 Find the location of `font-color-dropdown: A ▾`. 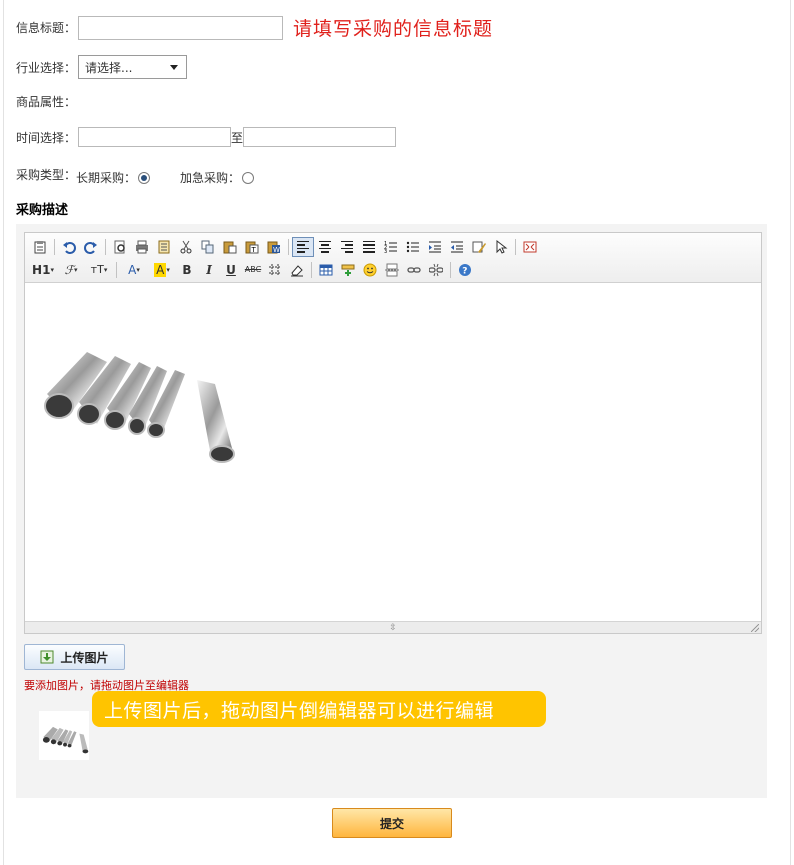

font-color-dropdown: A ▾ is located at coordinates (134, 270).